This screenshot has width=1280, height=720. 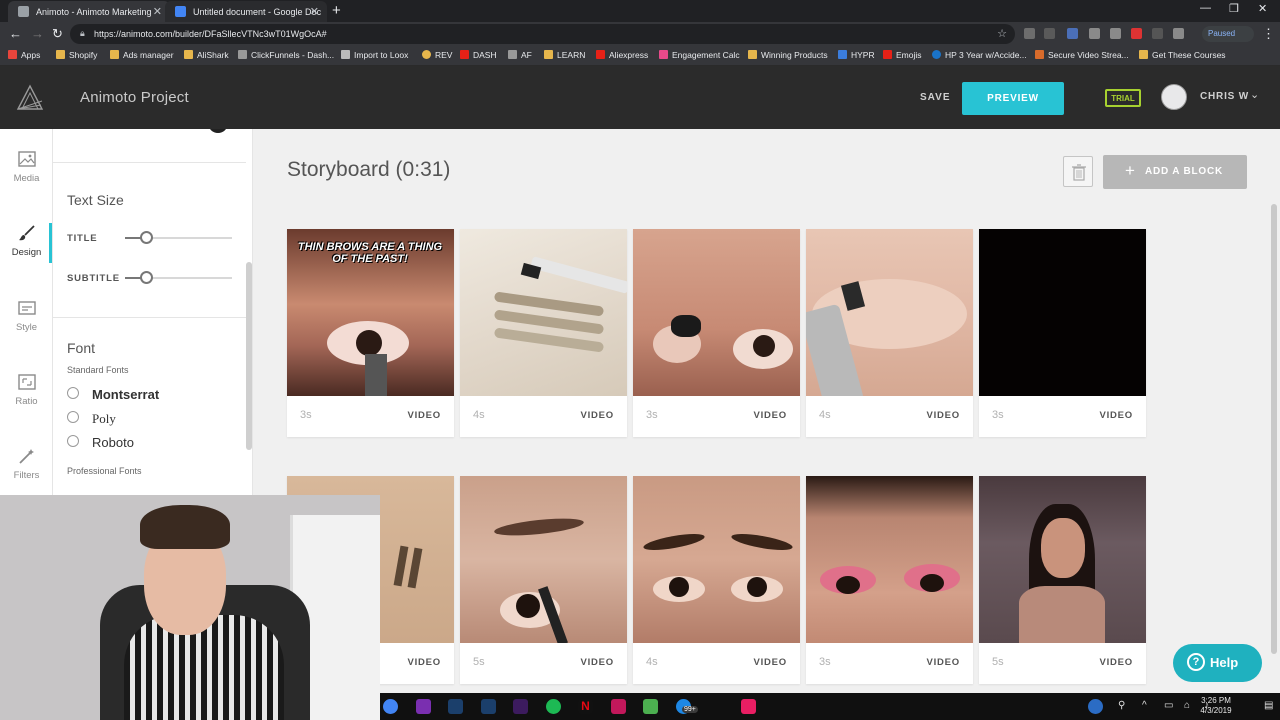 What do you see at coordinates (142, 55) in the screenshot?
I see `bookmark-ads-manager: Ads manager` at bounding box center [142, 55].